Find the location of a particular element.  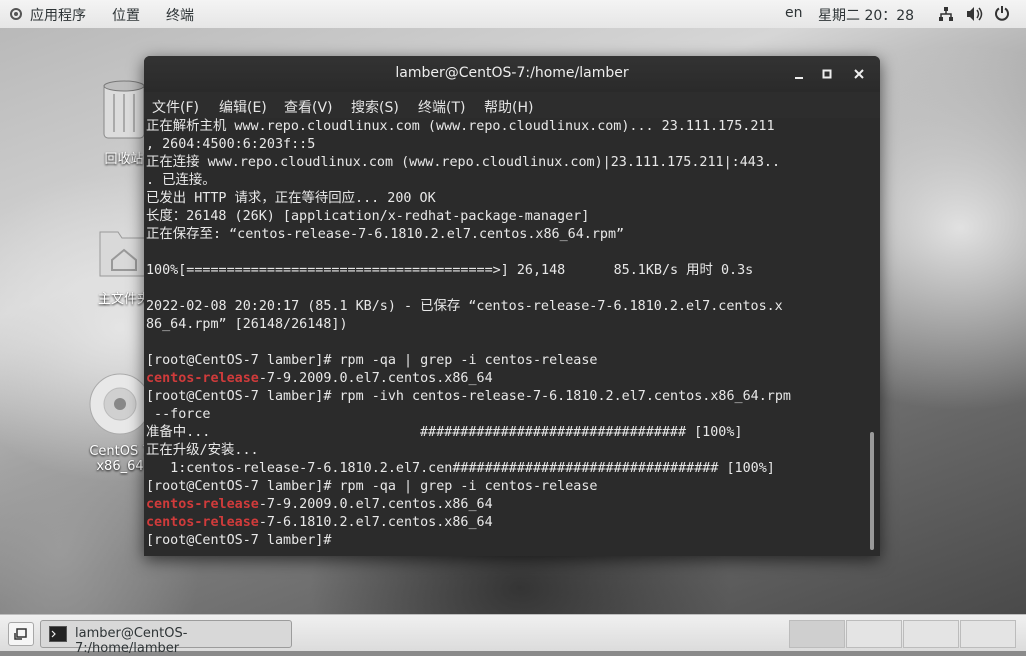

bottom-panel: lamber@CentOS-7:/home/lamber is located at coordinates (513, 635).